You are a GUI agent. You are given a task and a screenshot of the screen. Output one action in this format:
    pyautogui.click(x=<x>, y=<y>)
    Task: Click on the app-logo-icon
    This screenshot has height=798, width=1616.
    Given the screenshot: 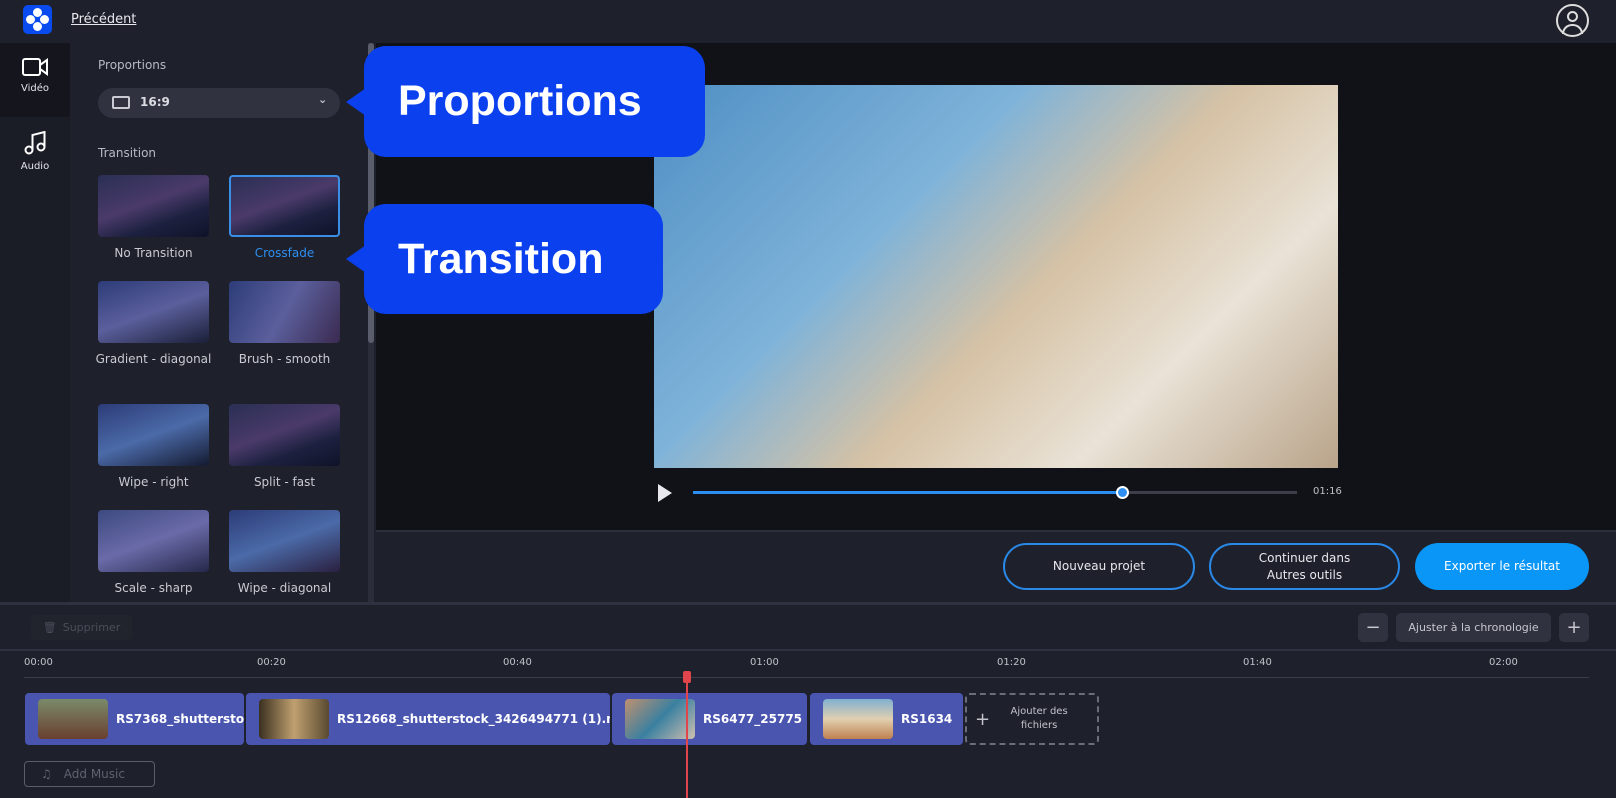 What is the action you would take?
    pyautogui.click(x=37, y=19)
    